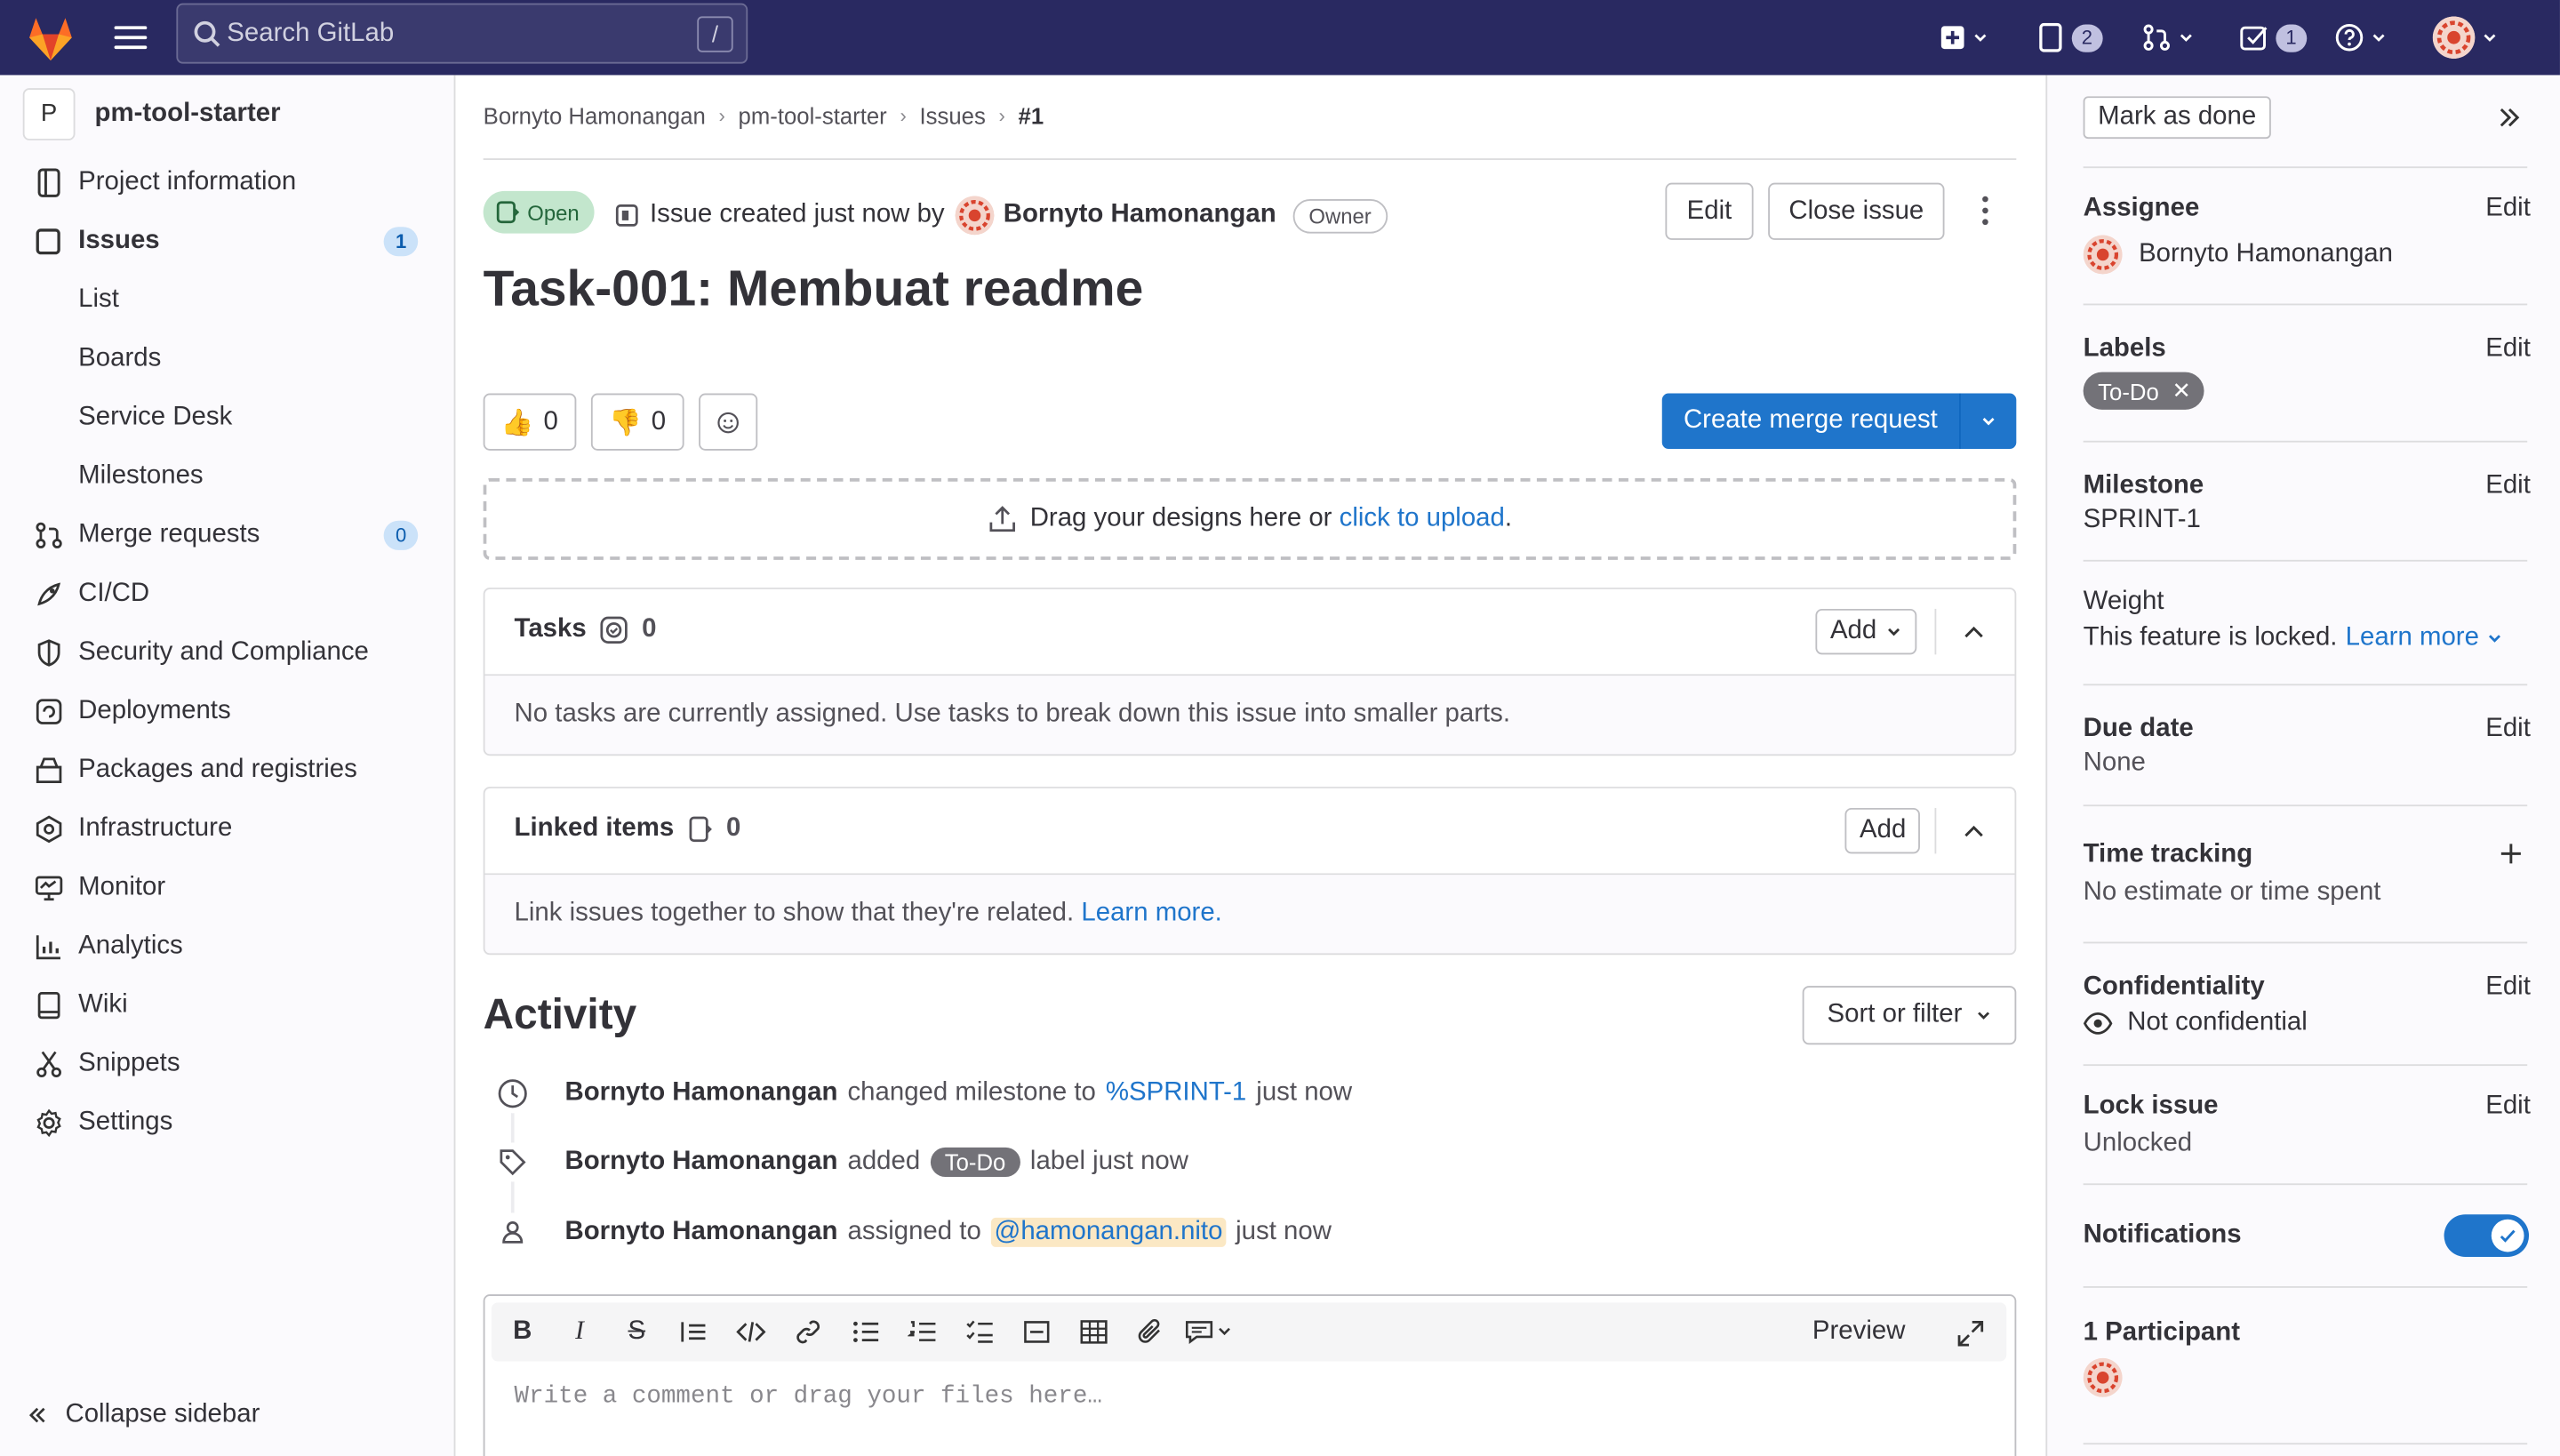 This screenshot has height=1456, width=2560. What do you see at coordinates (1882, 830) in the screenshot?
I see `add-linked-item-button: Add` at bounding box center [1882, 830].